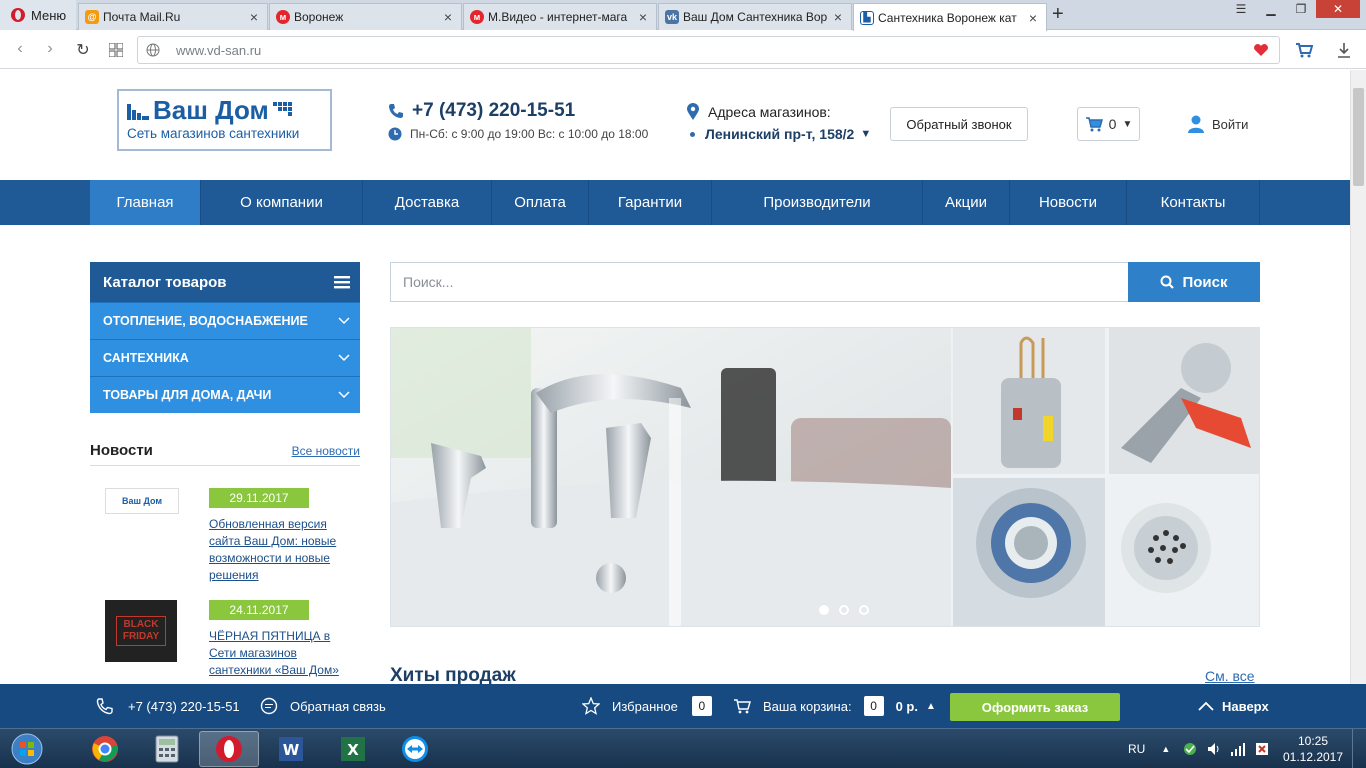 This screenshot has width=1366, height=768. I want to click on feedback-label: Обратная связь, so click(338, 706).